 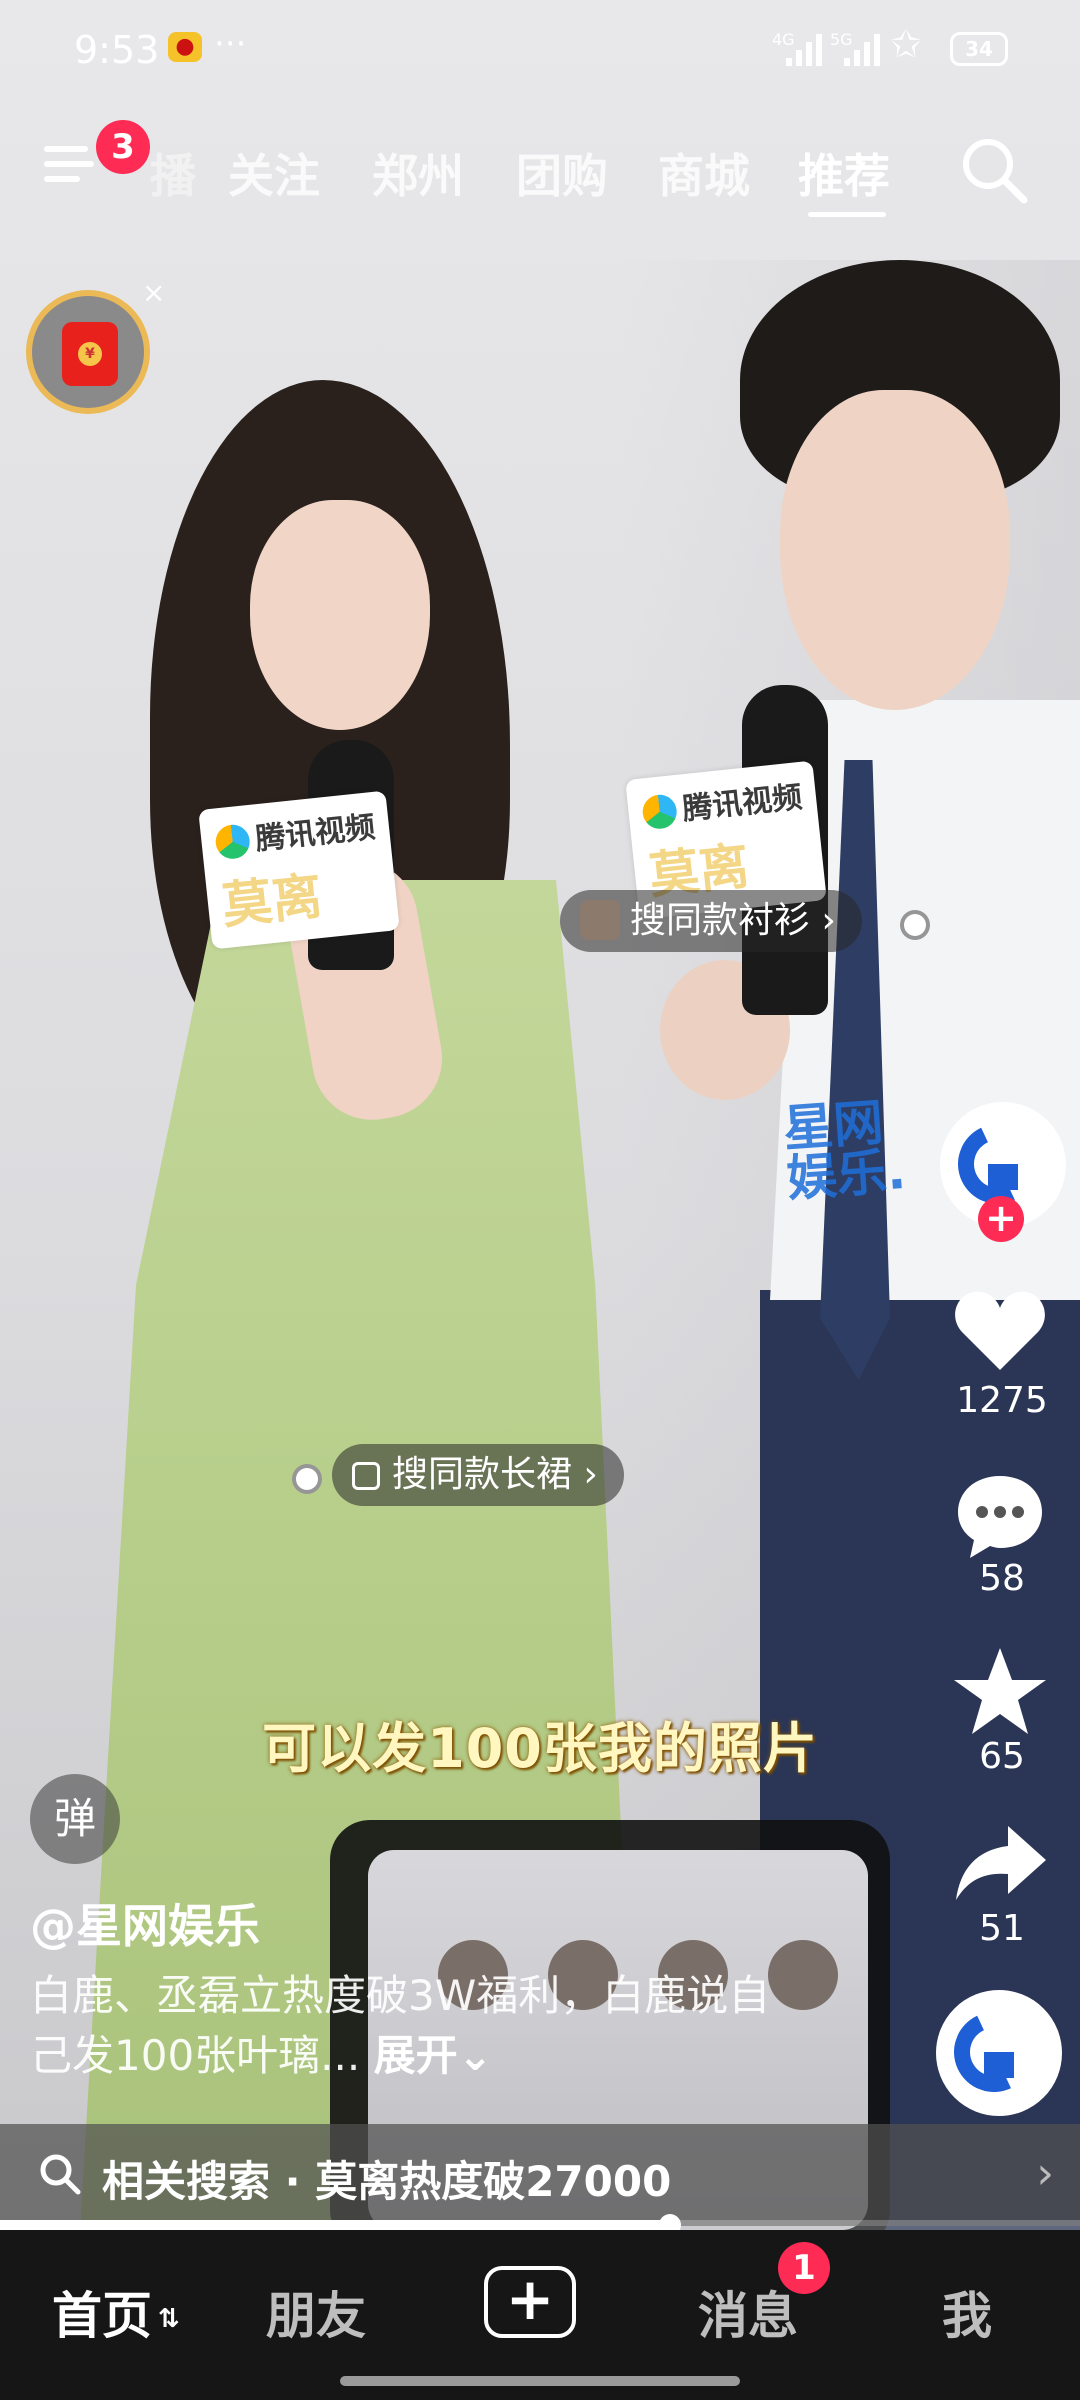 What do you see at coordinates (116, 2312) in the screenshot?
I see `nav-home: 首页 ⇅` at bounding box center [116, 2312].